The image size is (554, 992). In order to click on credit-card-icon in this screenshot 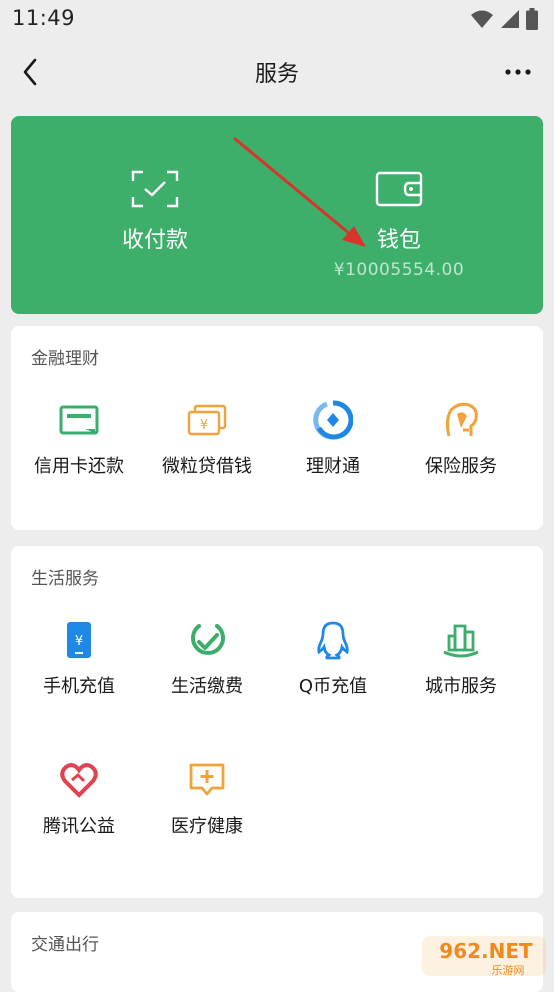, I will do `click(79, 420)`.